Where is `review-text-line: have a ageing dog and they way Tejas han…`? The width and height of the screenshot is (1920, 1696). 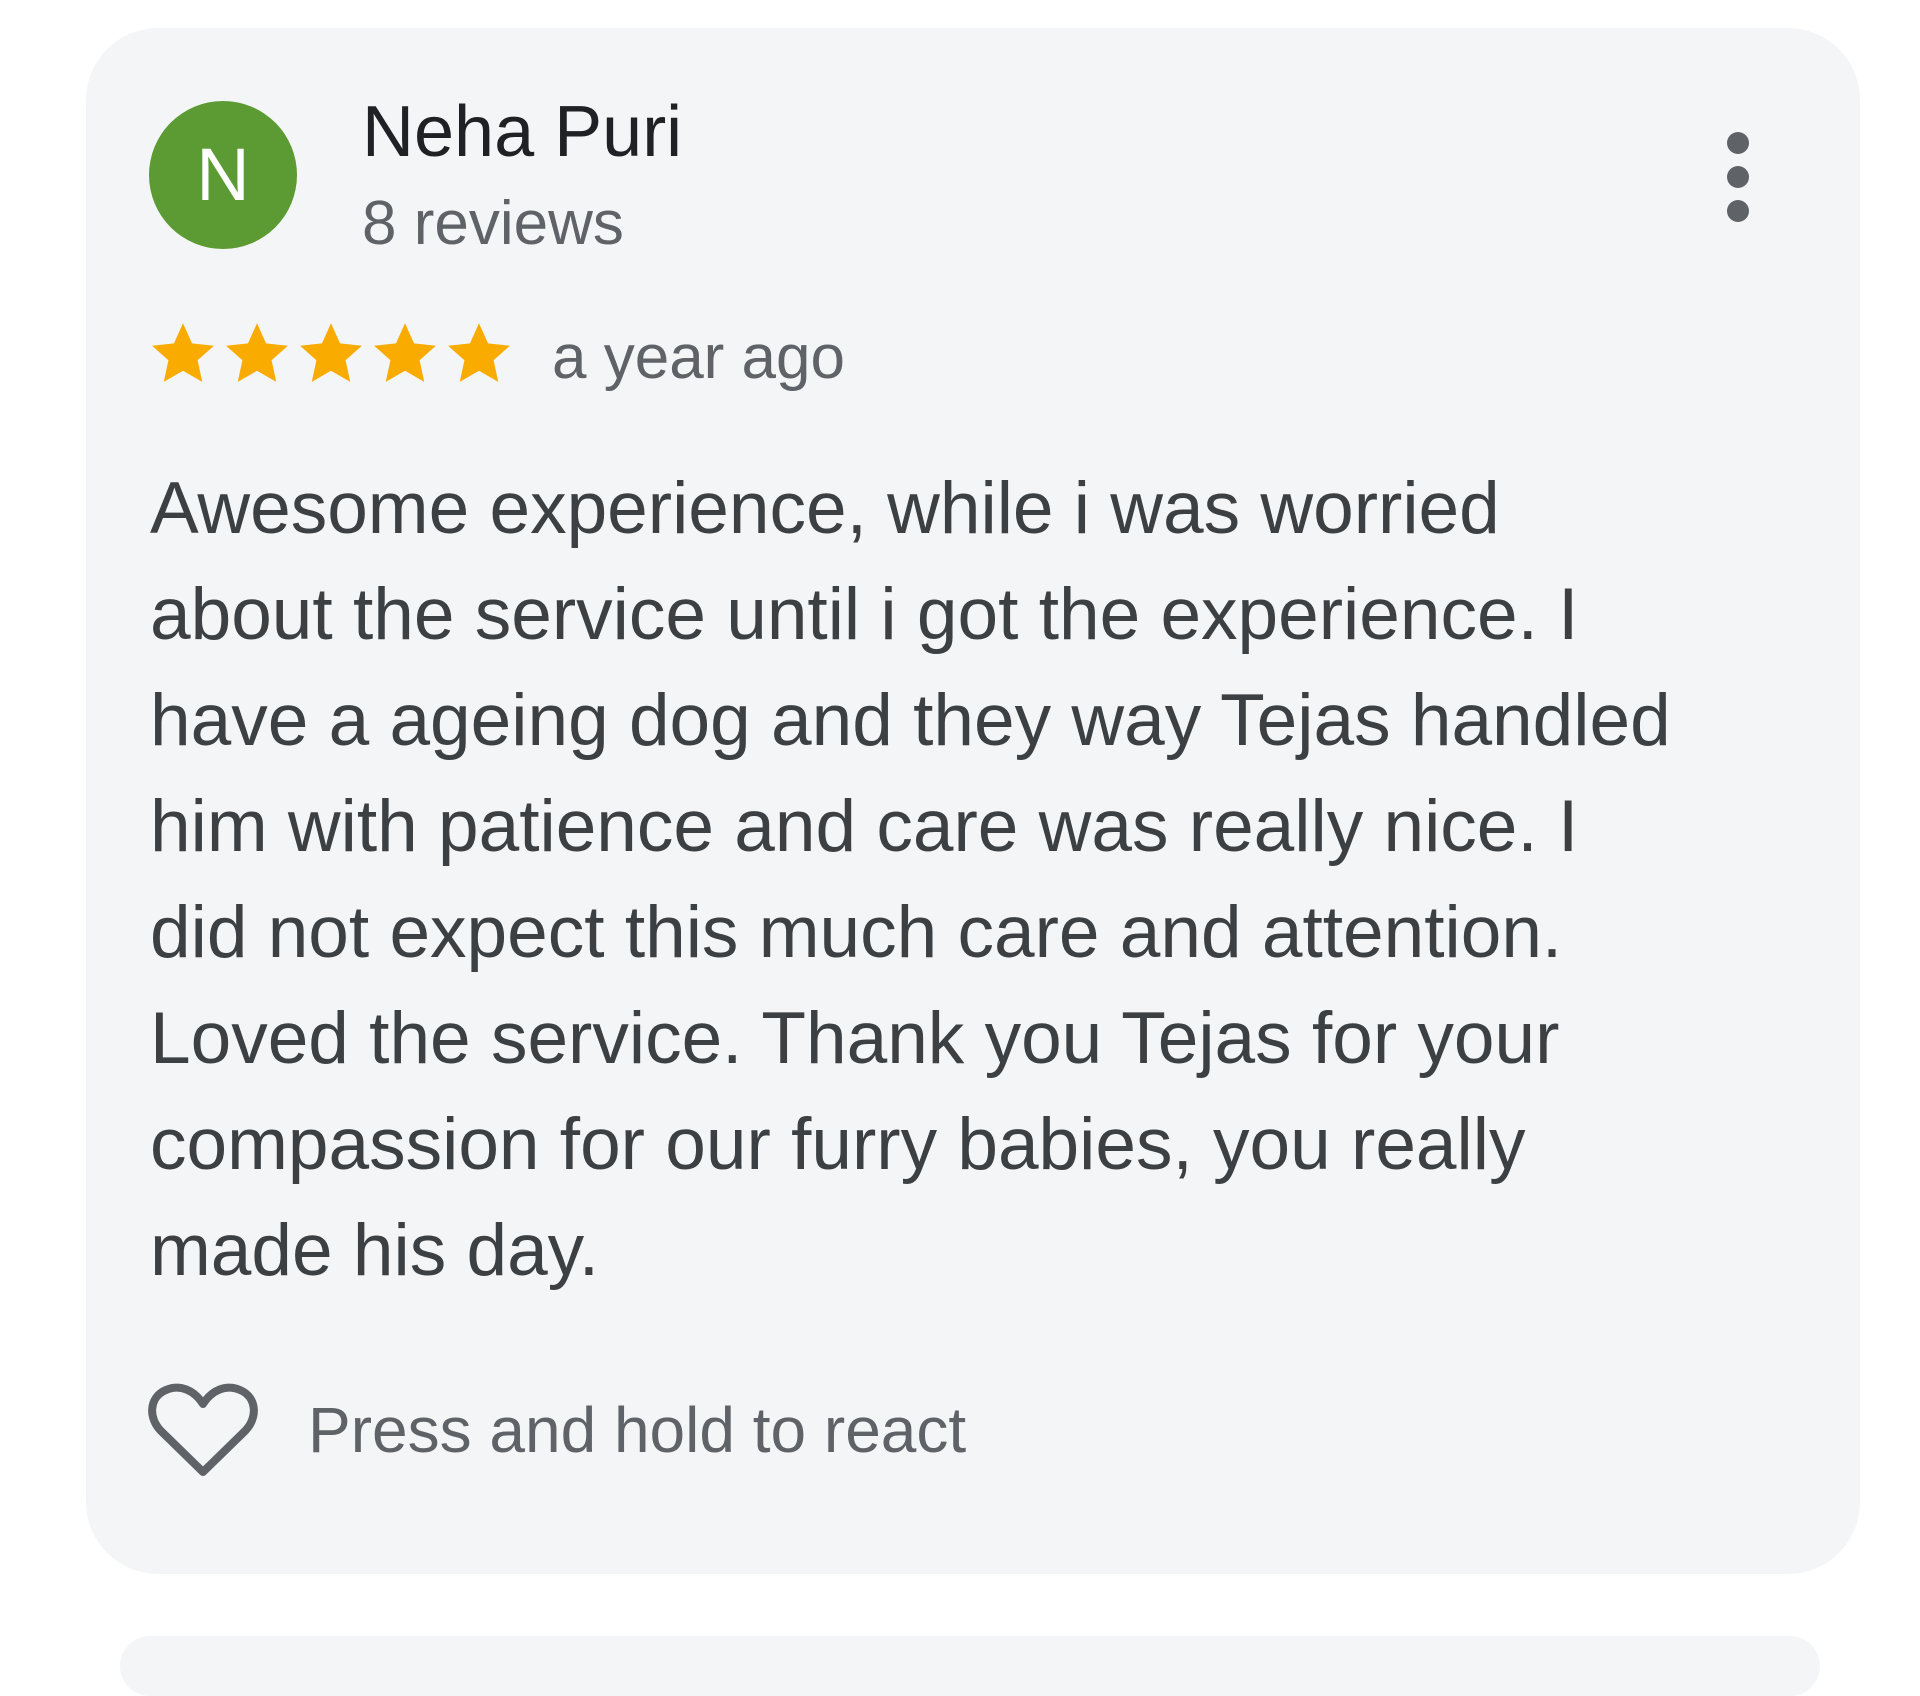
review-text-line: have a ageing dog and they way Tejas han… is located at coordinates (910, 720).